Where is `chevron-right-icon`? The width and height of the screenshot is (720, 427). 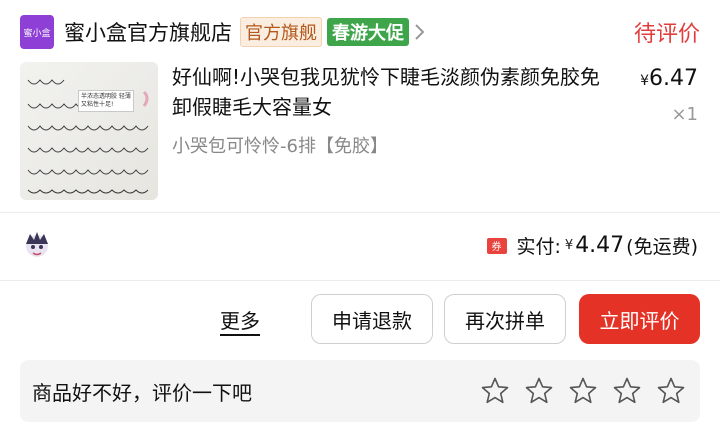
chevron-right-icon is located at coordinates (420, 32).